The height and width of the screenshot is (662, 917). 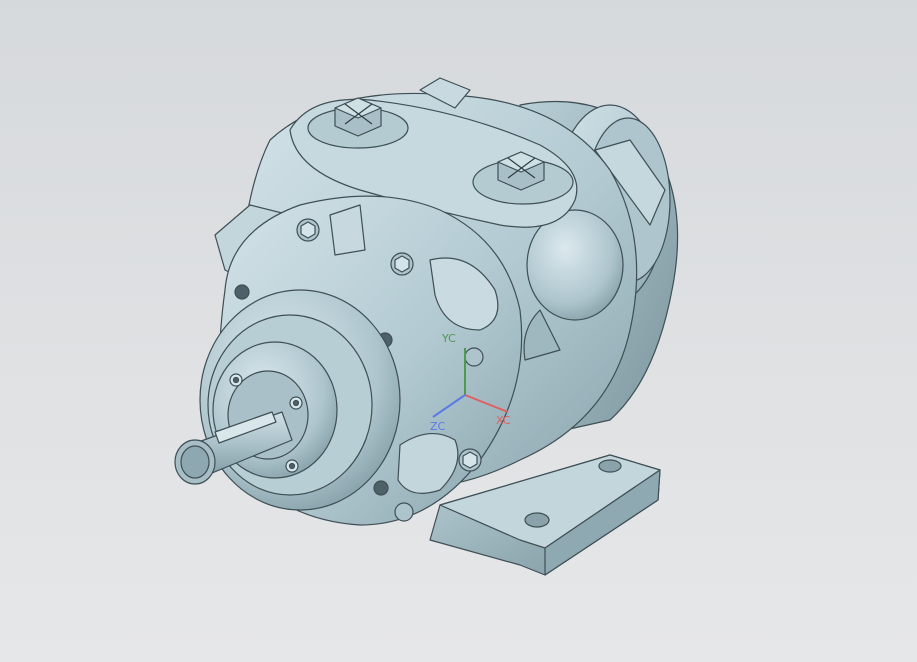 What do you see at coordinates (438, 426) in the screenshot?
I see `triad-z-label: ZC` at bounding box center [438, 426].